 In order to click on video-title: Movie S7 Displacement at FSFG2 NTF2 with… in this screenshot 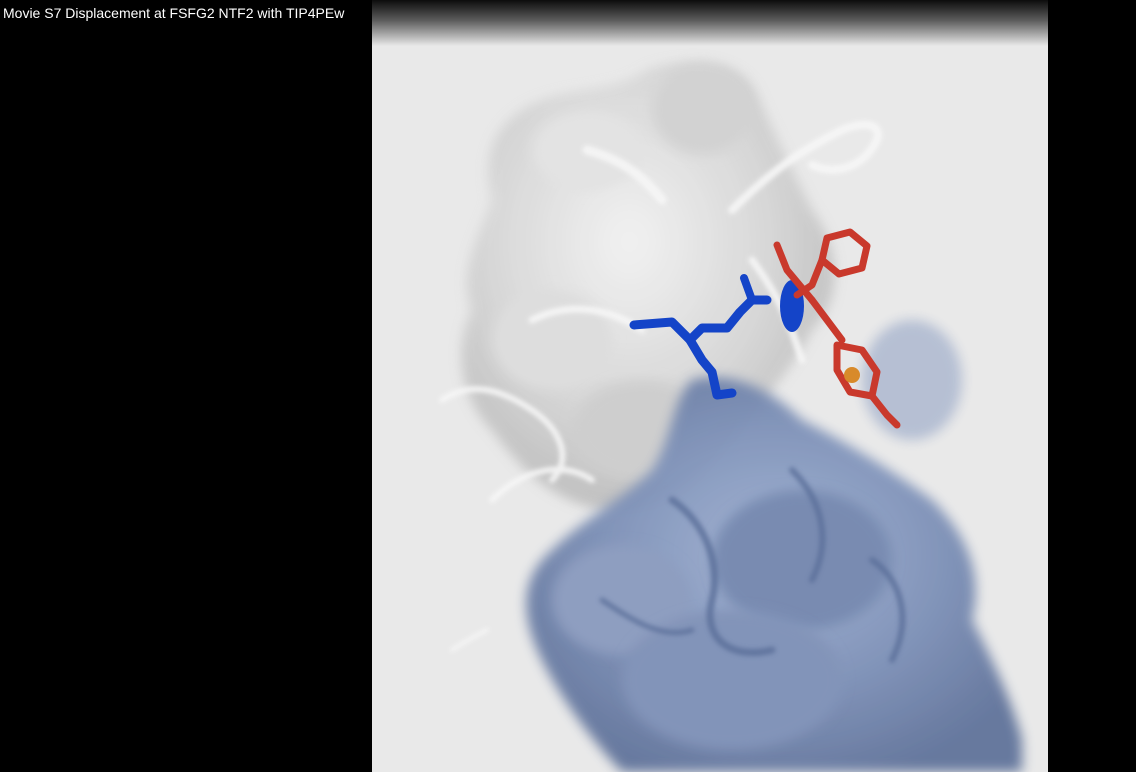, I will do `click(174, 13)`.